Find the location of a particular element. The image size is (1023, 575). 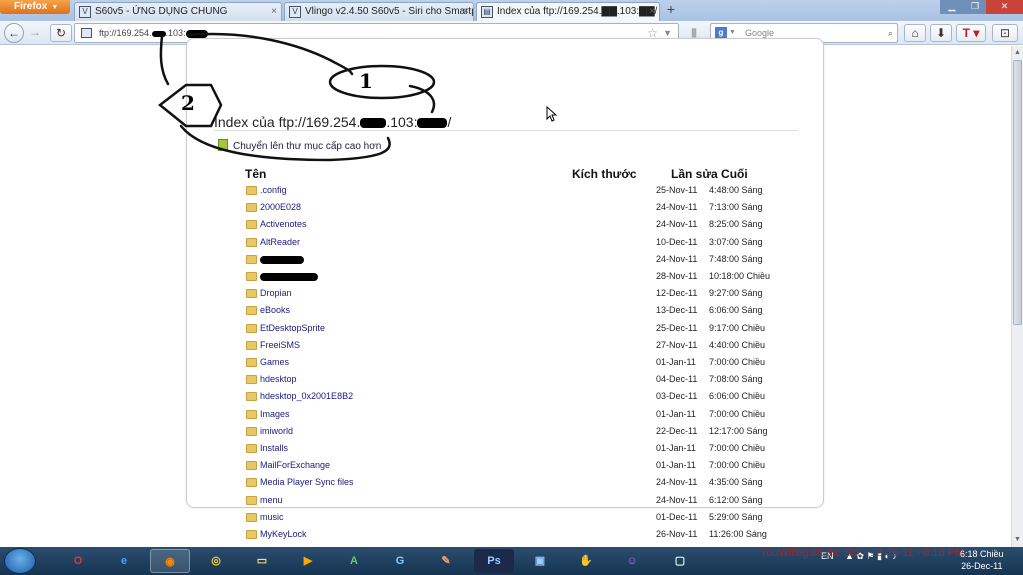

table-row: 2000E028 24-Nov-11 7:13:00 Sáng is located at coordinates (511, 208).